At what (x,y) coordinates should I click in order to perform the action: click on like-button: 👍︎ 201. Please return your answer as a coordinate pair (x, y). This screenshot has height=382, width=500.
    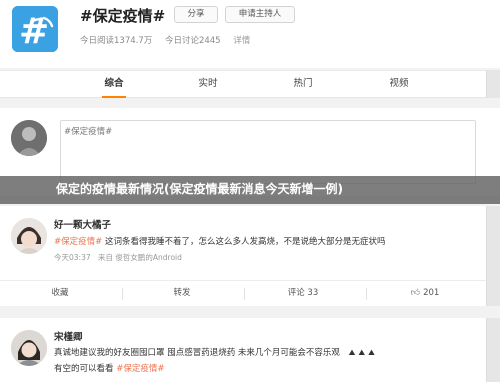
    Looking at the image, I should click on (425, 294).